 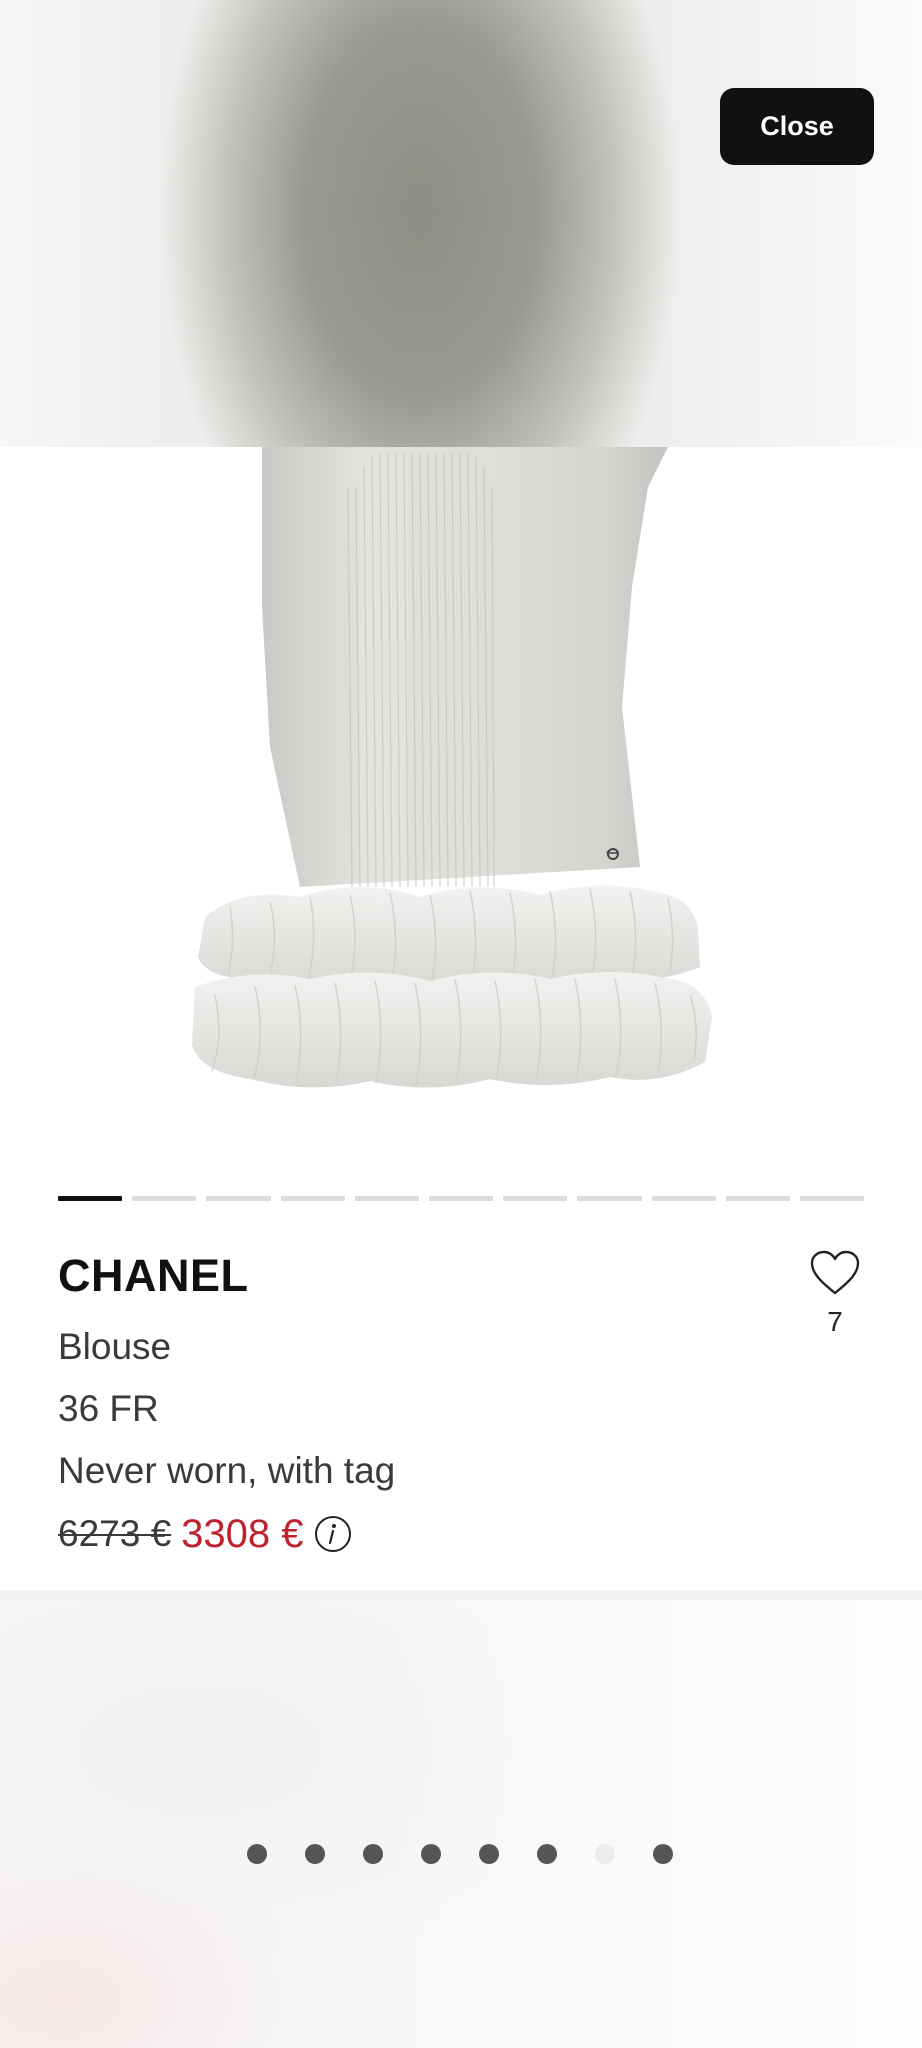 I want to click on pagination-dot-active, so click(x=605, y=1854).